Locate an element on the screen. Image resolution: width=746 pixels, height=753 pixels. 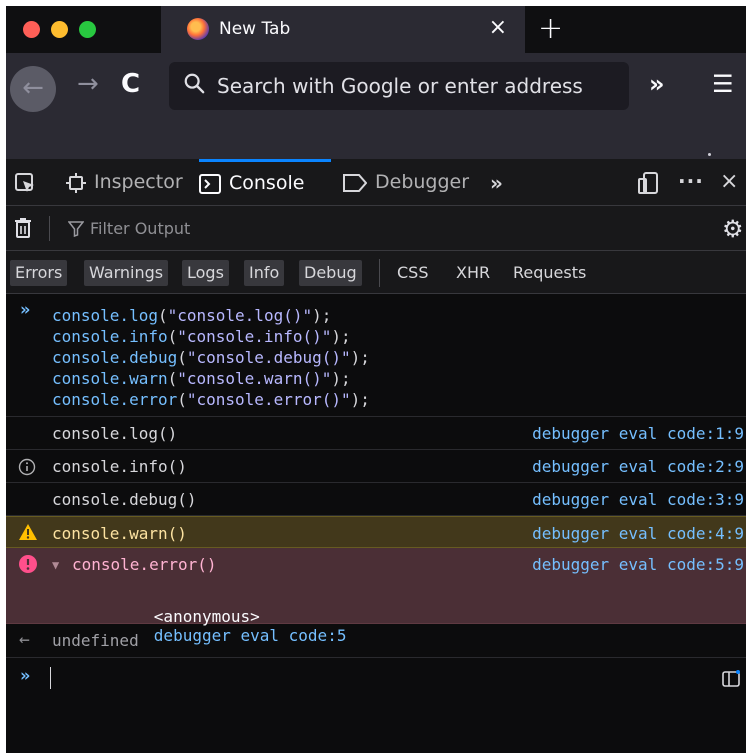
responsive-design-icon is located at coordinates (648, 183).